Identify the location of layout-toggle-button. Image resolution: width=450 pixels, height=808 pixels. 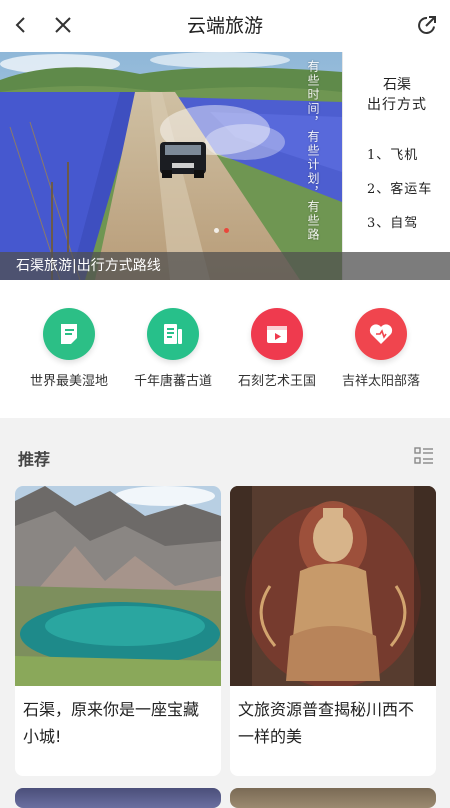
(424, 456).